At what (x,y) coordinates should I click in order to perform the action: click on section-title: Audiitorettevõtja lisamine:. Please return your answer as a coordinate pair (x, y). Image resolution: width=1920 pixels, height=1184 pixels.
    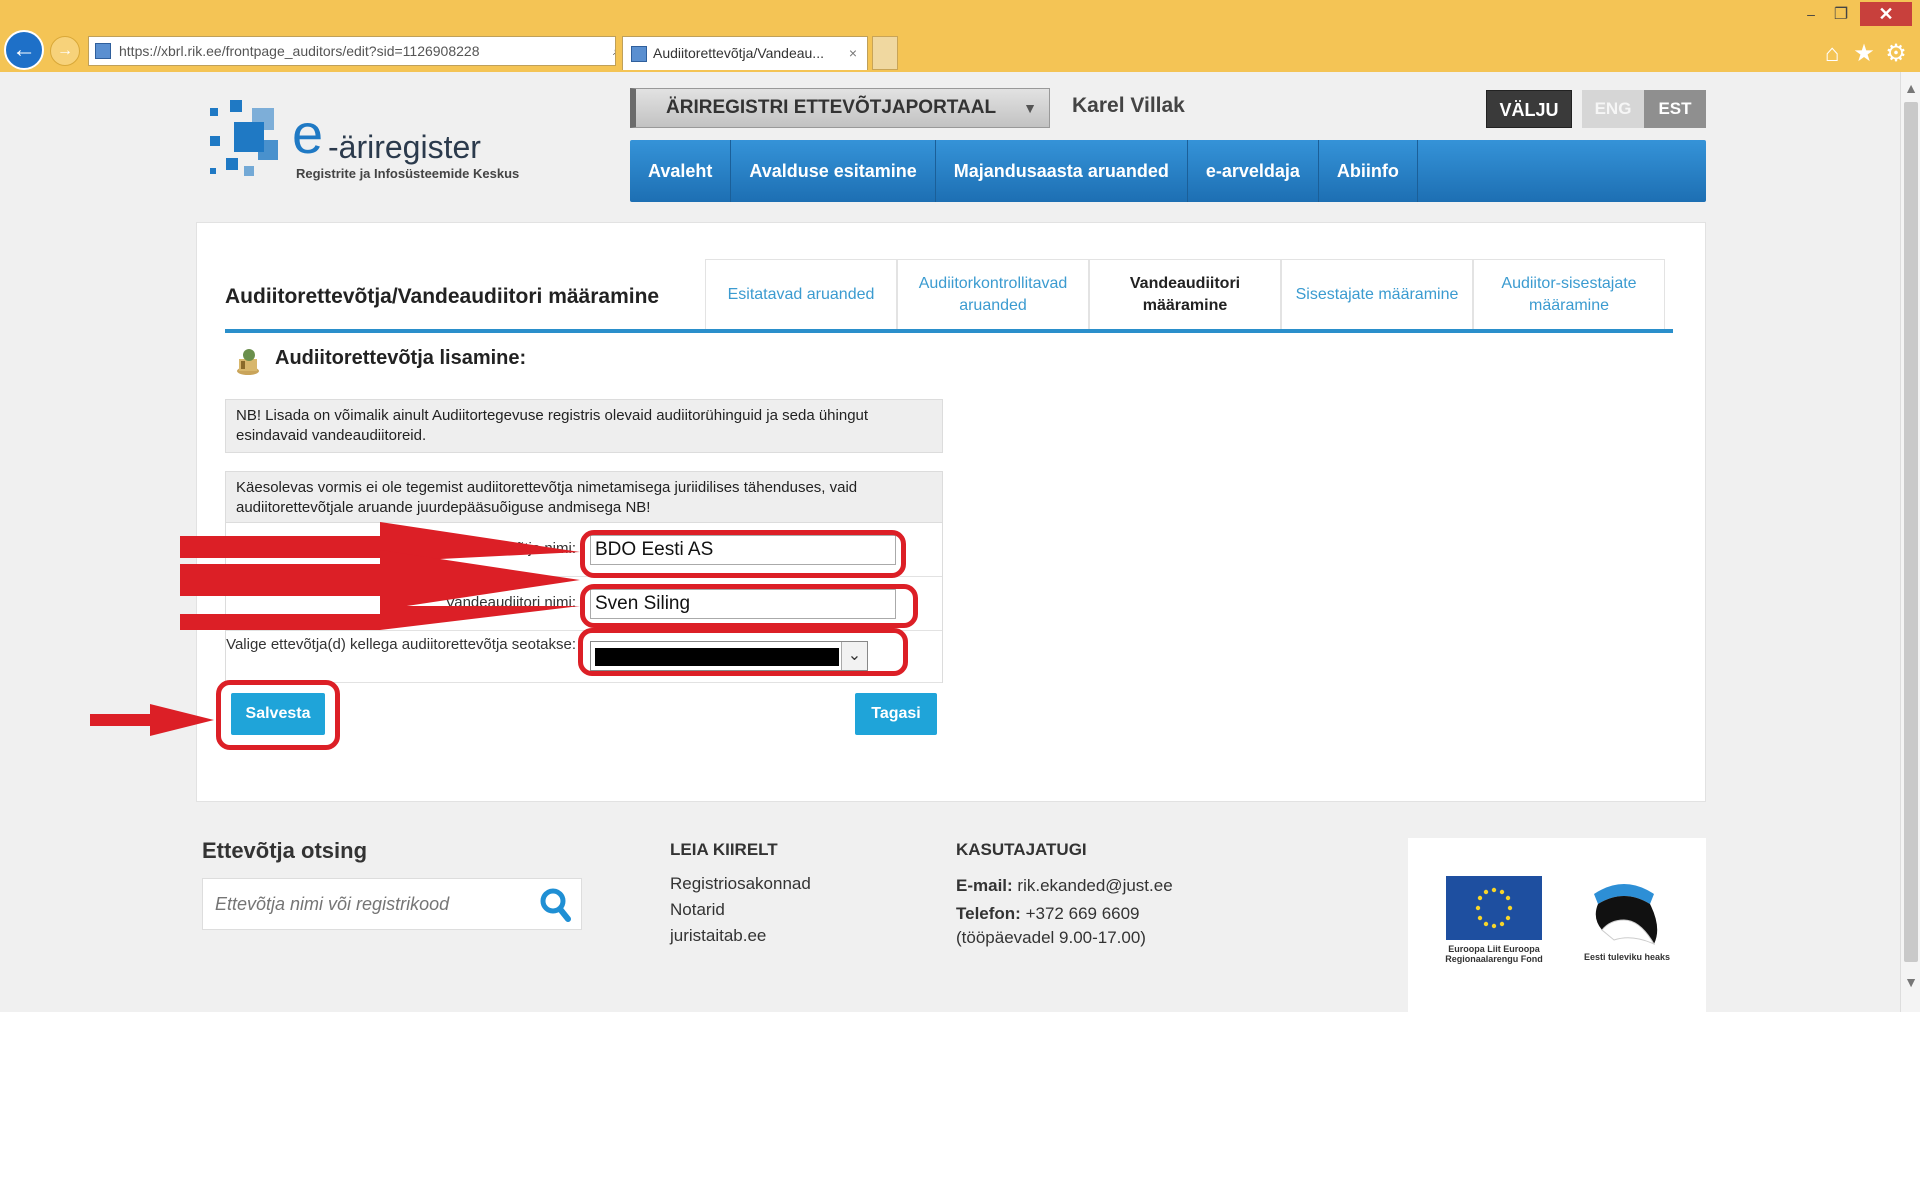
    Looking at the image, I should click on (401, 358).